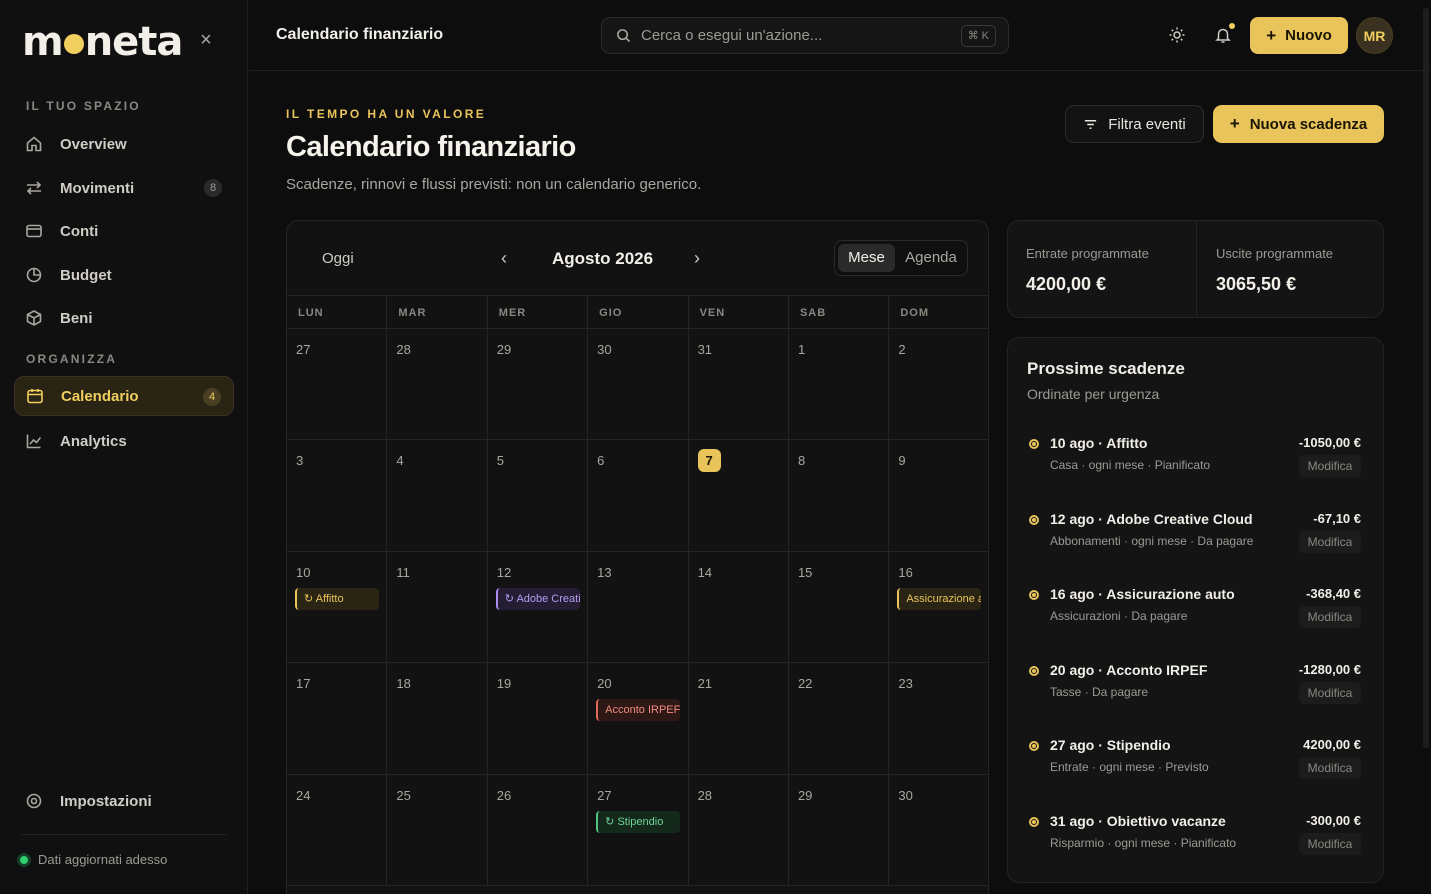  Describe the element at coordinates (538, 829) in the screenshot. I see `calendar-day: 26` at that location.